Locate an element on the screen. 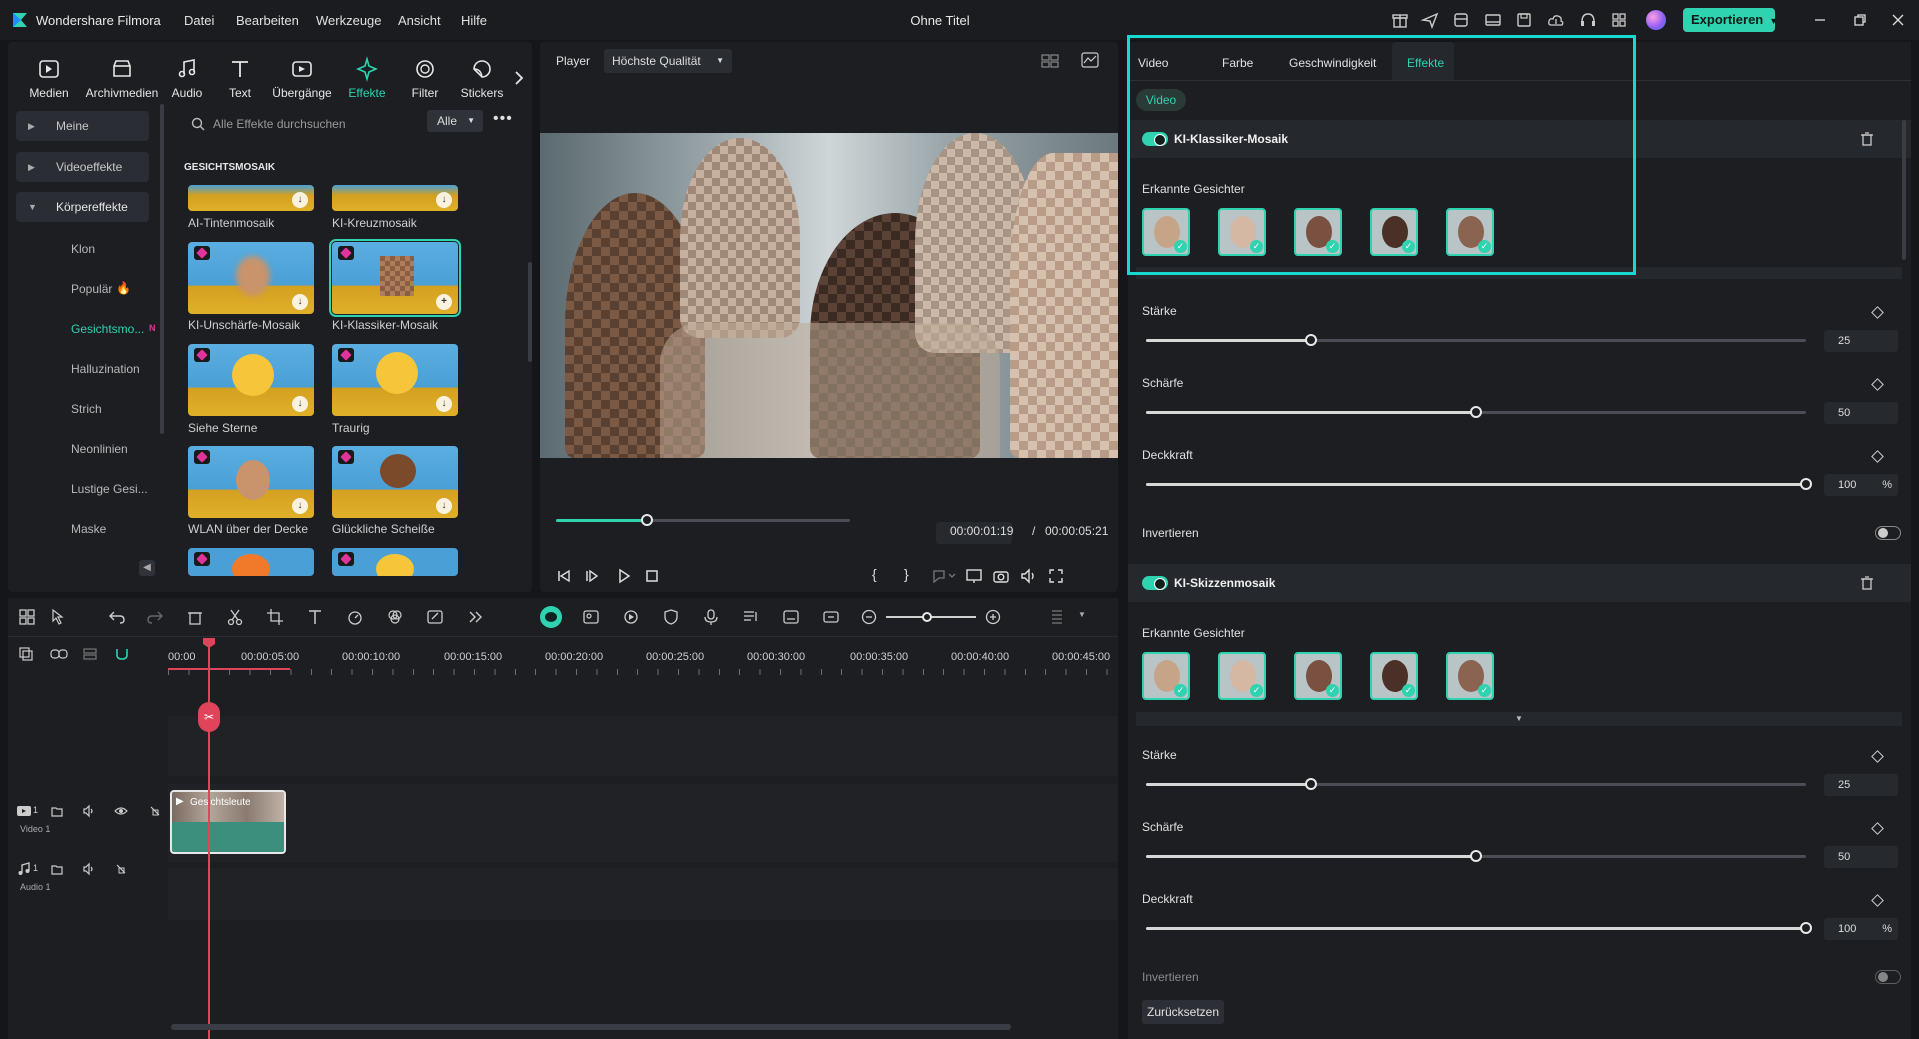 The width and height of the screenshot is (1919, 1039). chevron-down-icon: ▼ is located at coordinates (1082, 614).